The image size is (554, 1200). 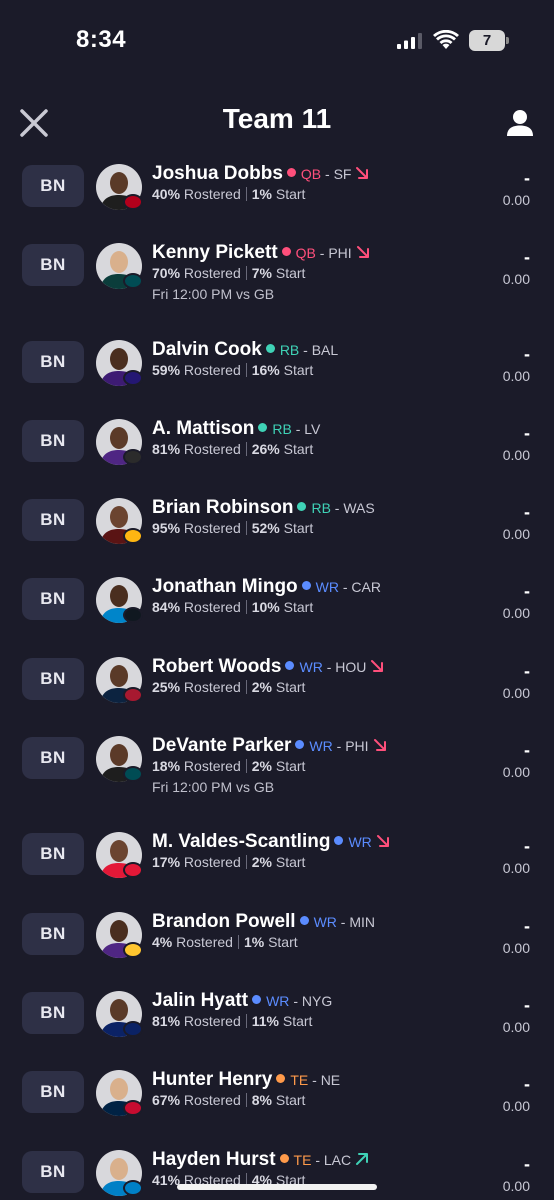 What do you see at coordinates (246, 1080) in the screenshot?
I see `player-name: Hunter Henry TE - NE` at bounding box center [246, 1080].